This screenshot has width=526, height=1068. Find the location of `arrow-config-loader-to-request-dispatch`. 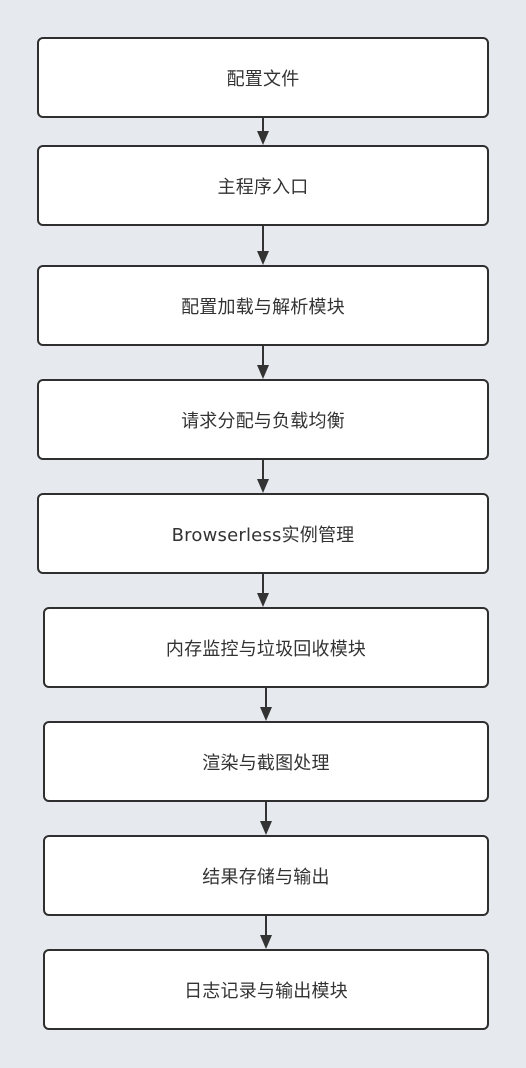

arrow-config-loader-to-request-dispatch is located at coordinates (263, 362).